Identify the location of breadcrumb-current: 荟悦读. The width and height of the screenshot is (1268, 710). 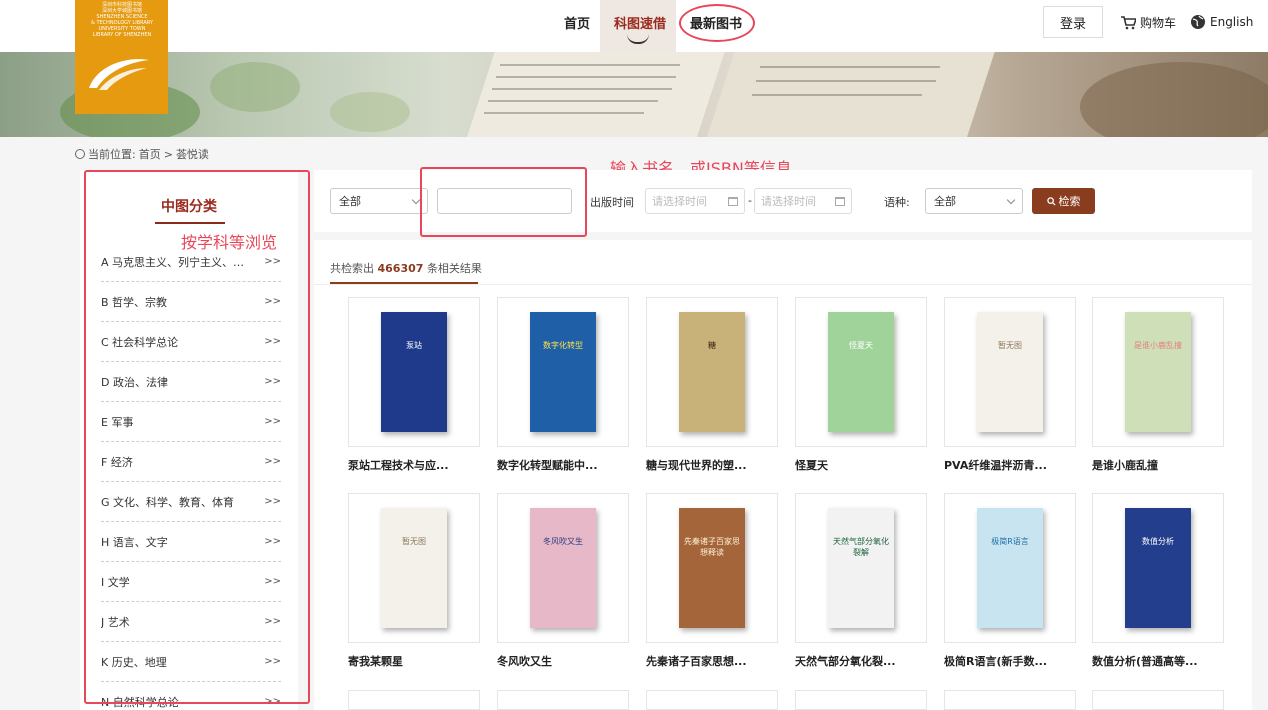
(192, 154).